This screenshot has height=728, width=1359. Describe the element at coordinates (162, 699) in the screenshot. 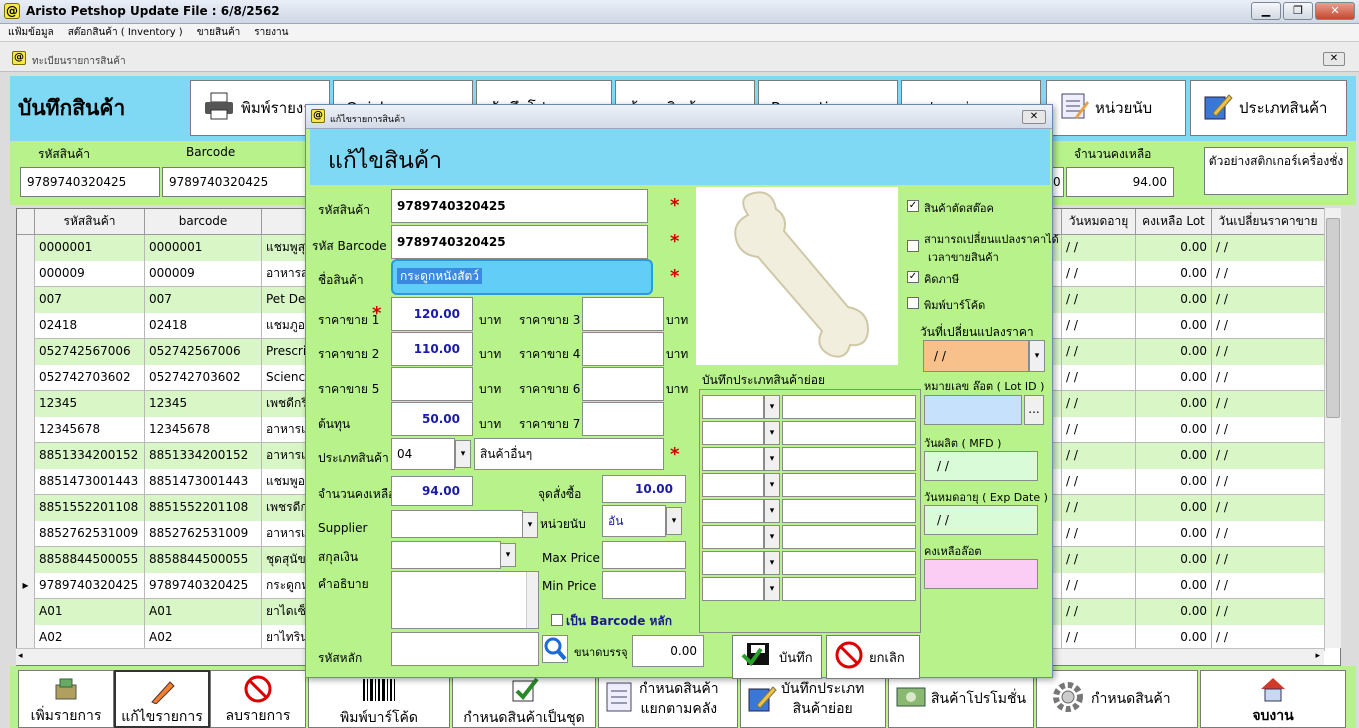

I see `edit-item-button: แก้ไขรายการ` at that location.